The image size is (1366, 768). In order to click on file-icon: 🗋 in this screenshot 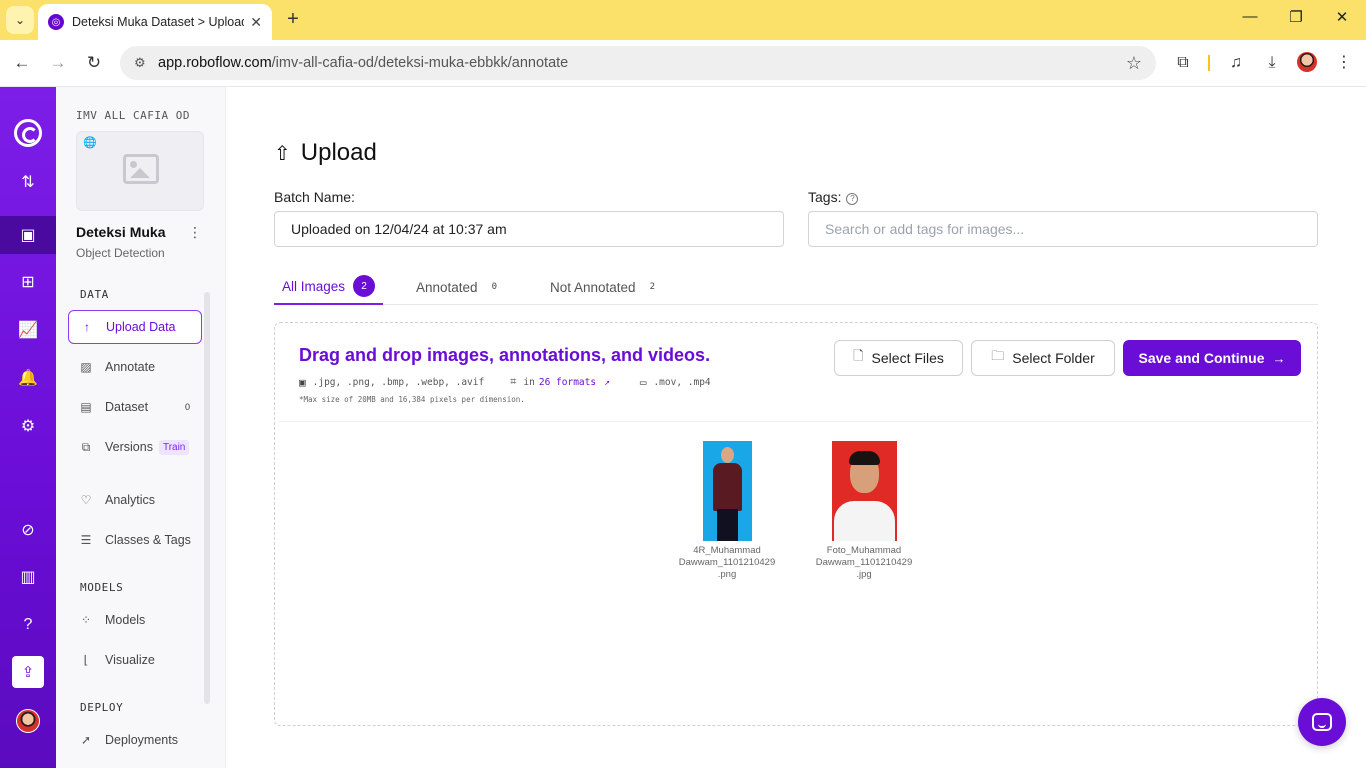, I will do `click(858, 355)`.